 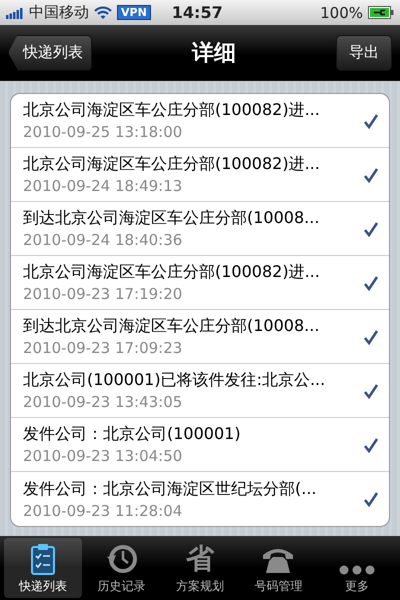 What do you see at coordinates (50, 52) in the screenshot?
I see `back-button: 快递列表` at bounding box center [50, 52].